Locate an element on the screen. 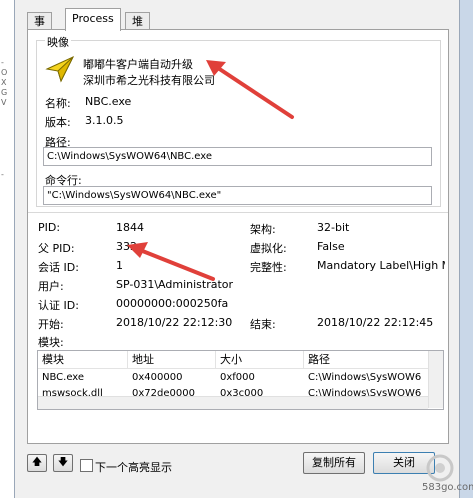 The width and height of the screenshot is (473, 498). watermark-text: 583go.com is located at coordinates (447, 487).